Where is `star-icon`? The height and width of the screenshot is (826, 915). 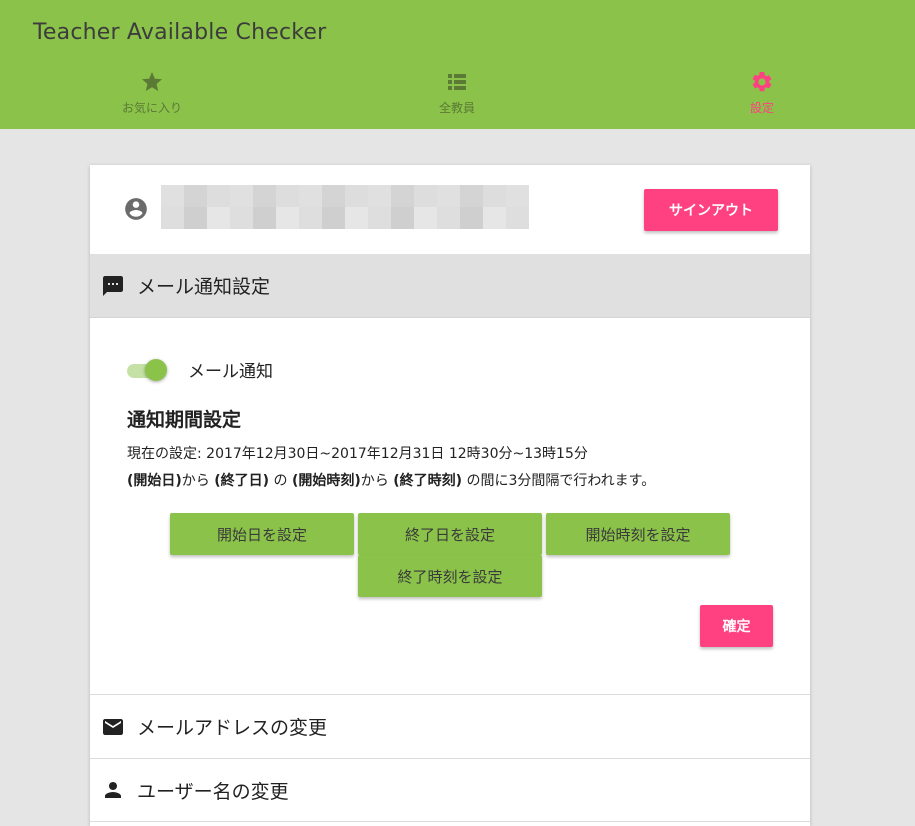 star-icon is located at coordinates (152, 81).